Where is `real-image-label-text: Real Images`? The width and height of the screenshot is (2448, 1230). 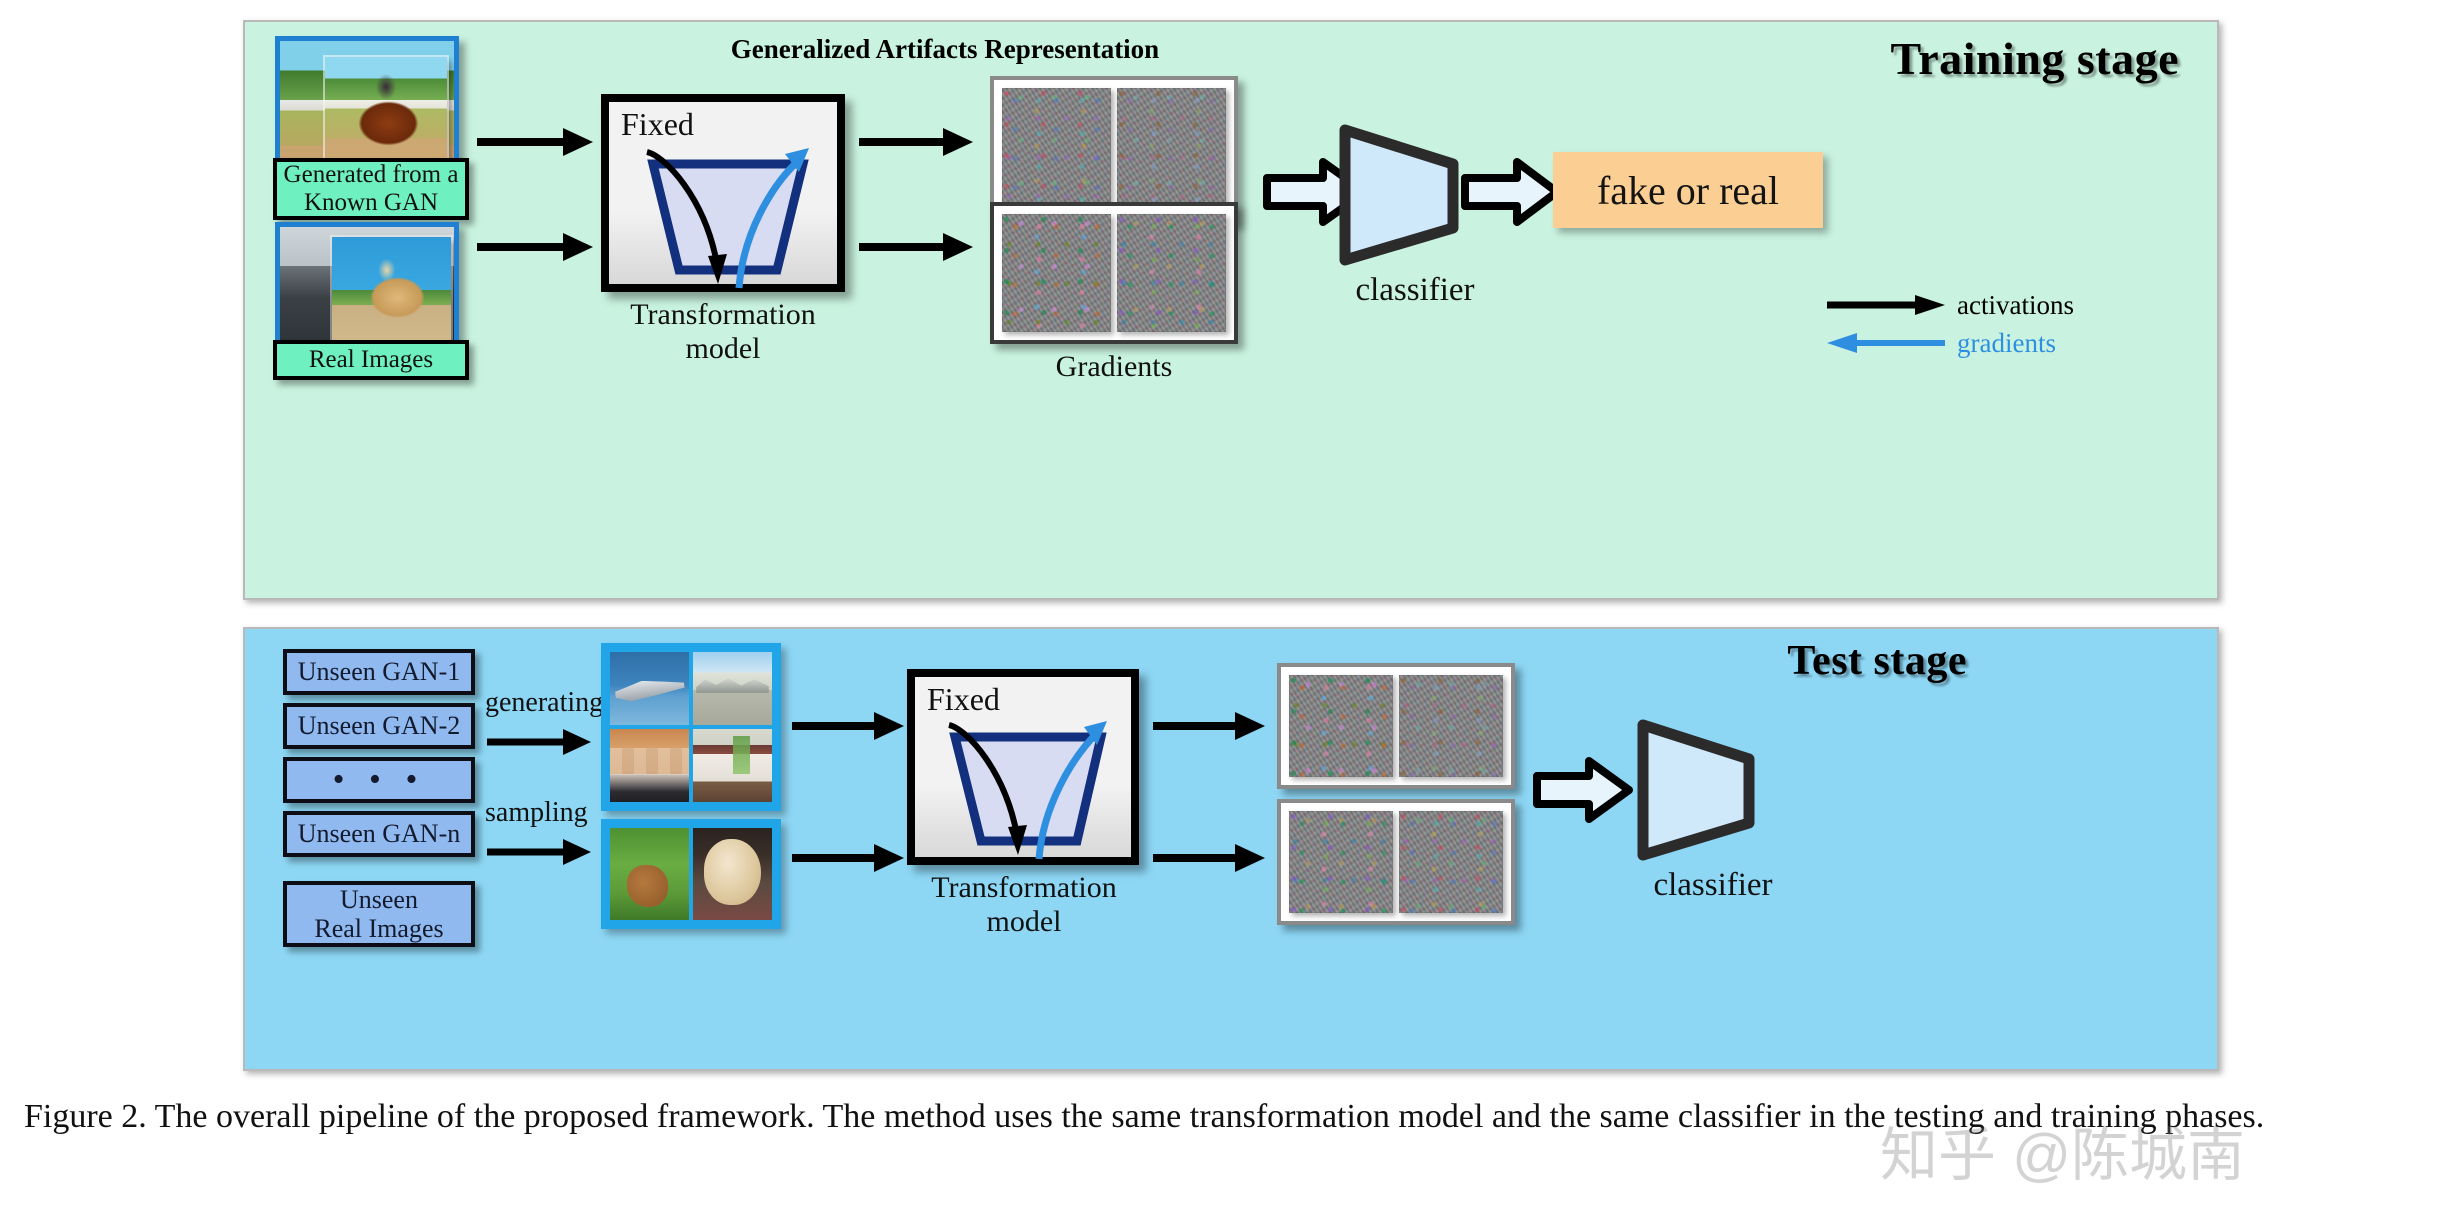 real-image-label-text: Real Images is located at coordinates (371, 359).